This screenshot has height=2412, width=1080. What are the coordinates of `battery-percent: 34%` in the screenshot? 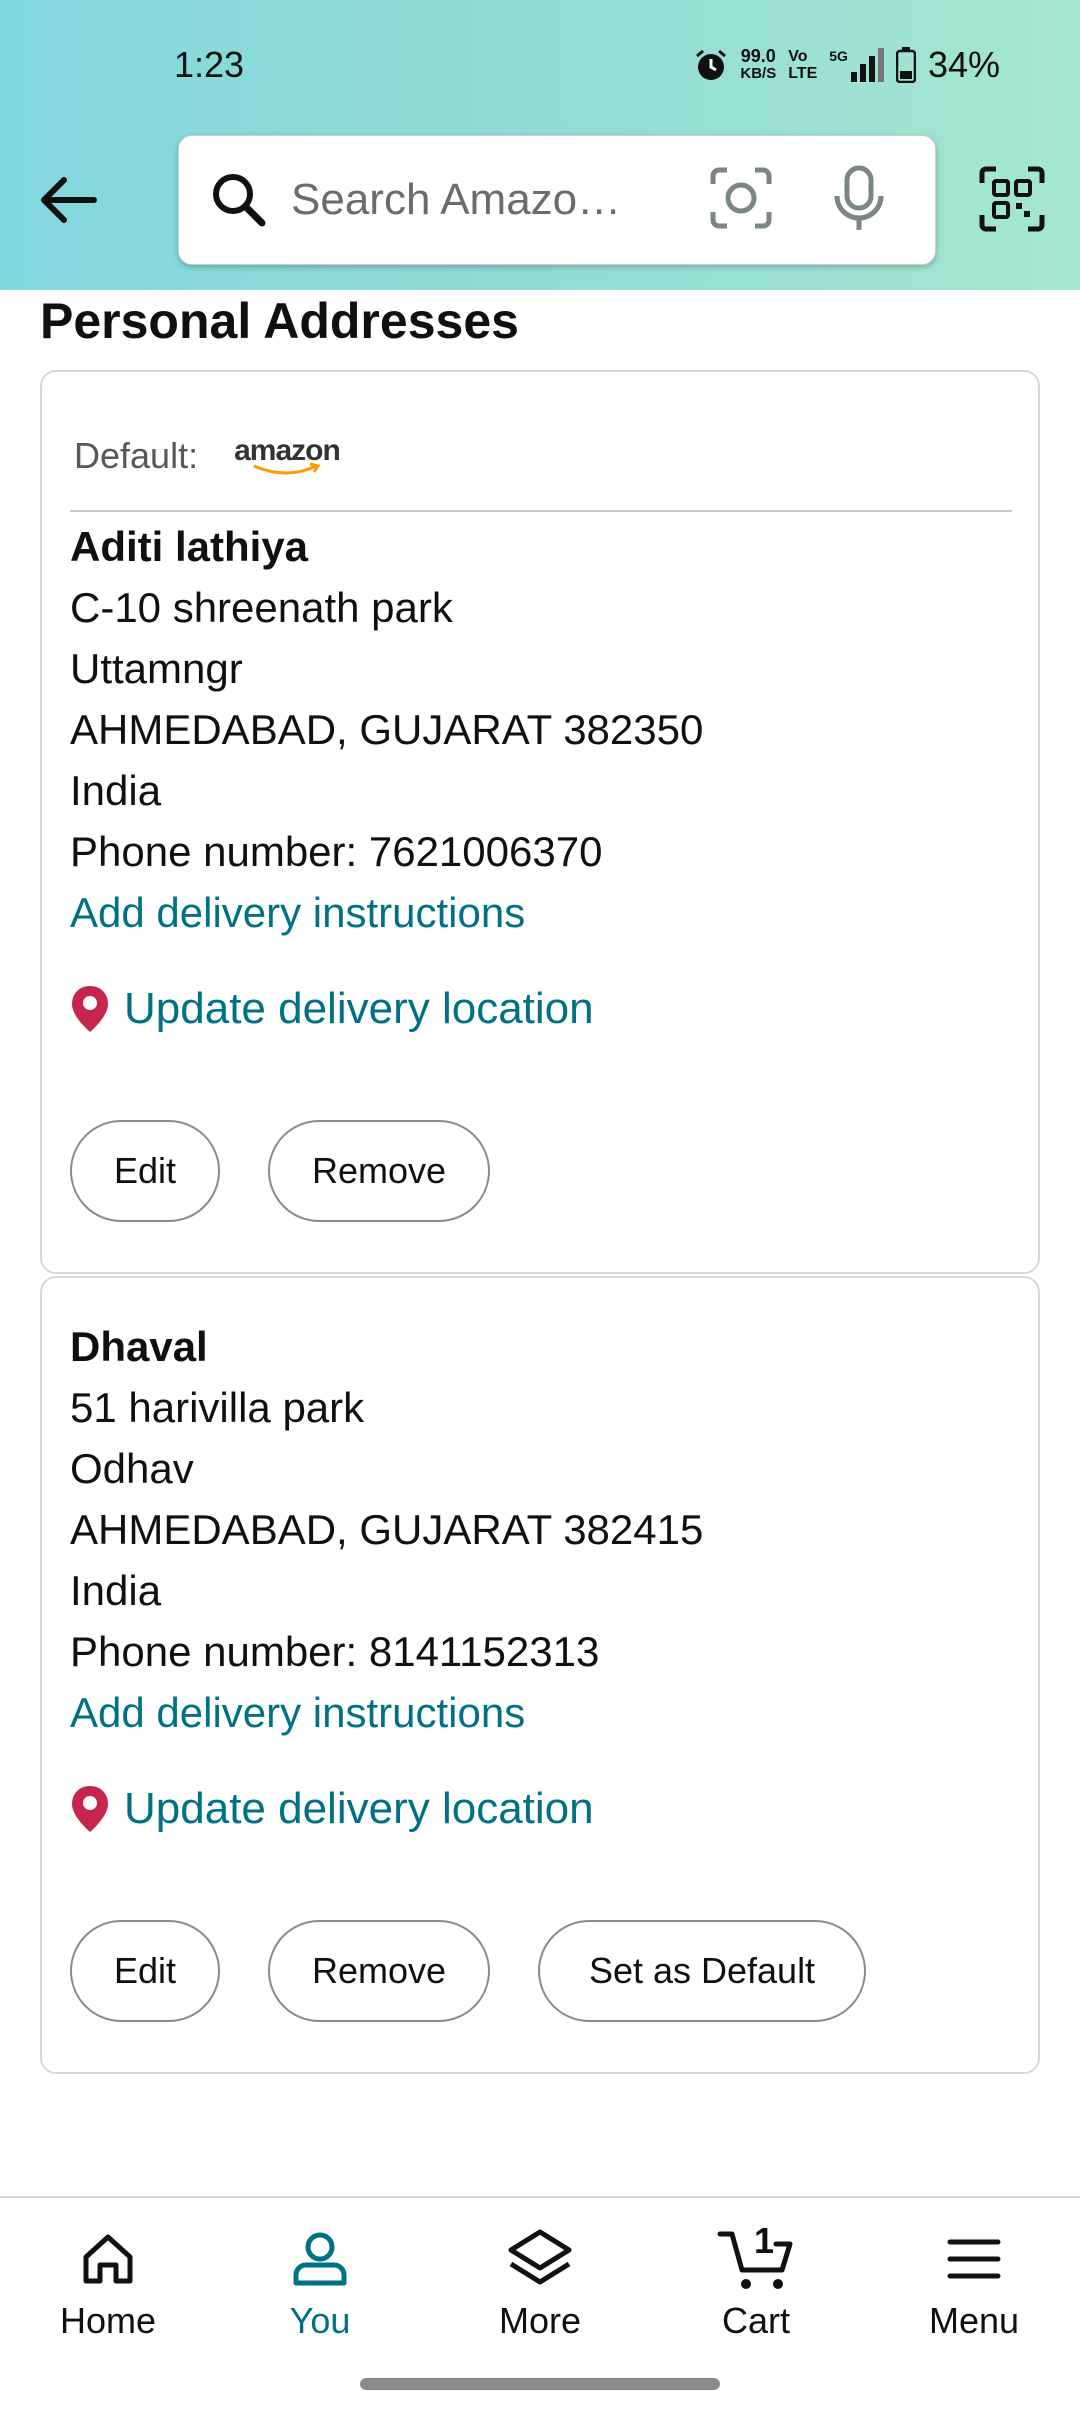 It's located at (963, 64).